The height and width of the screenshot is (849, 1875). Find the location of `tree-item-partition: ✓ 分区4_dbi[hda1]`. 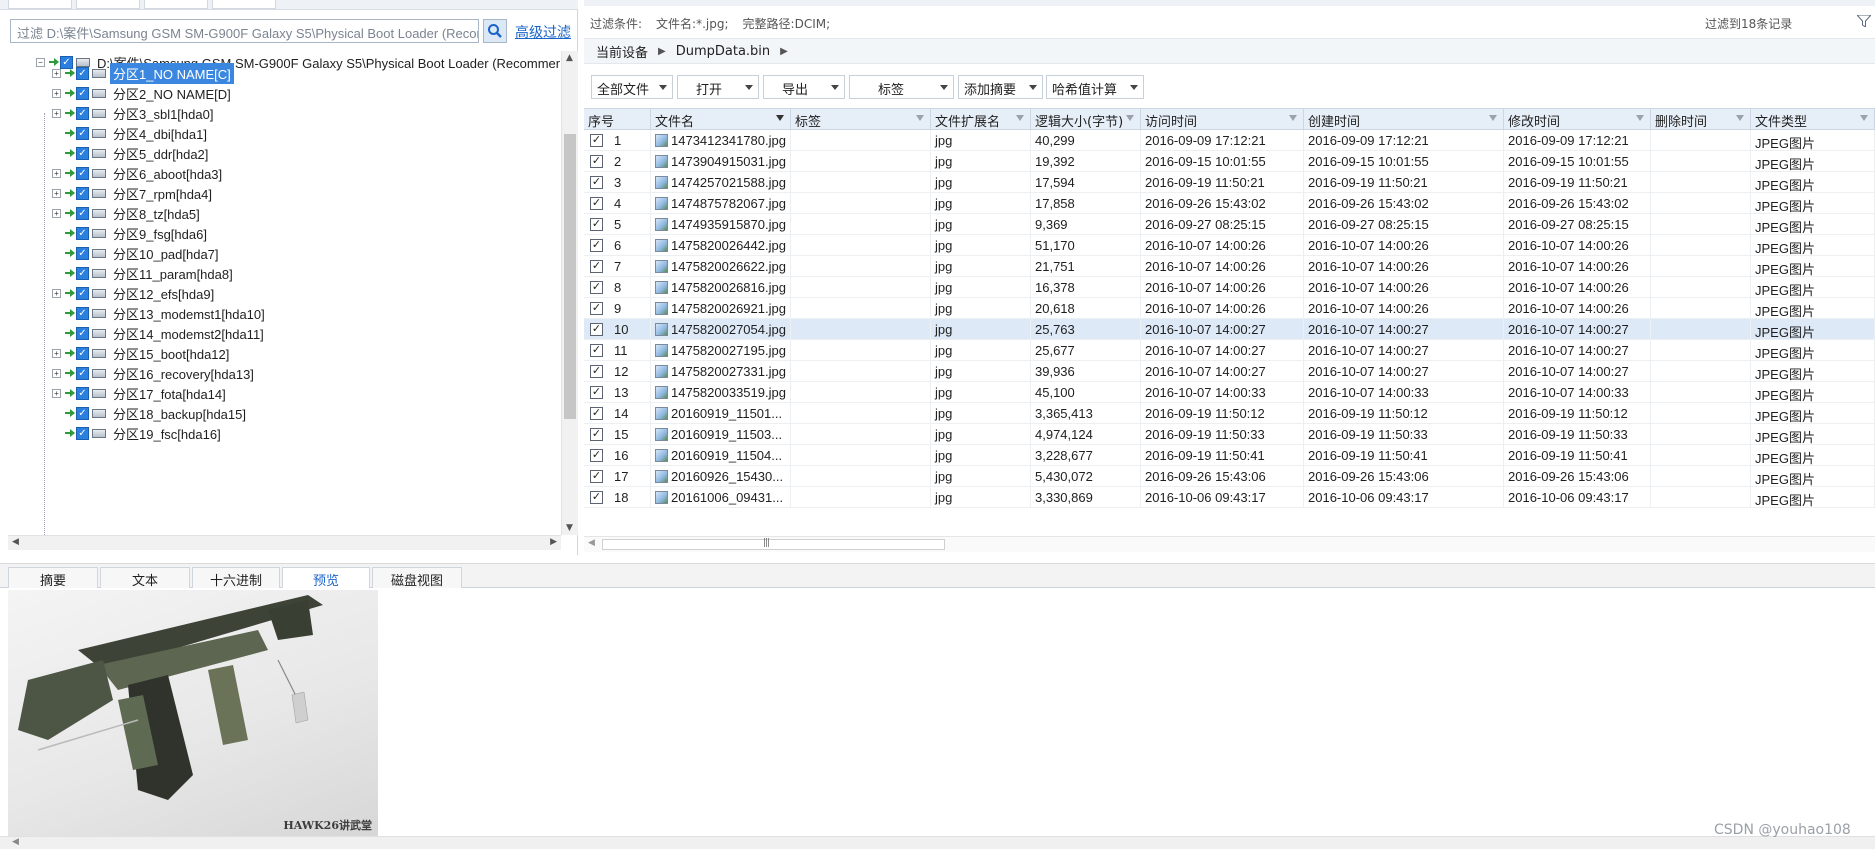

tree-item-partition: ✓ 分区4_dbi[hda1] is located at coordinates (131, 133).